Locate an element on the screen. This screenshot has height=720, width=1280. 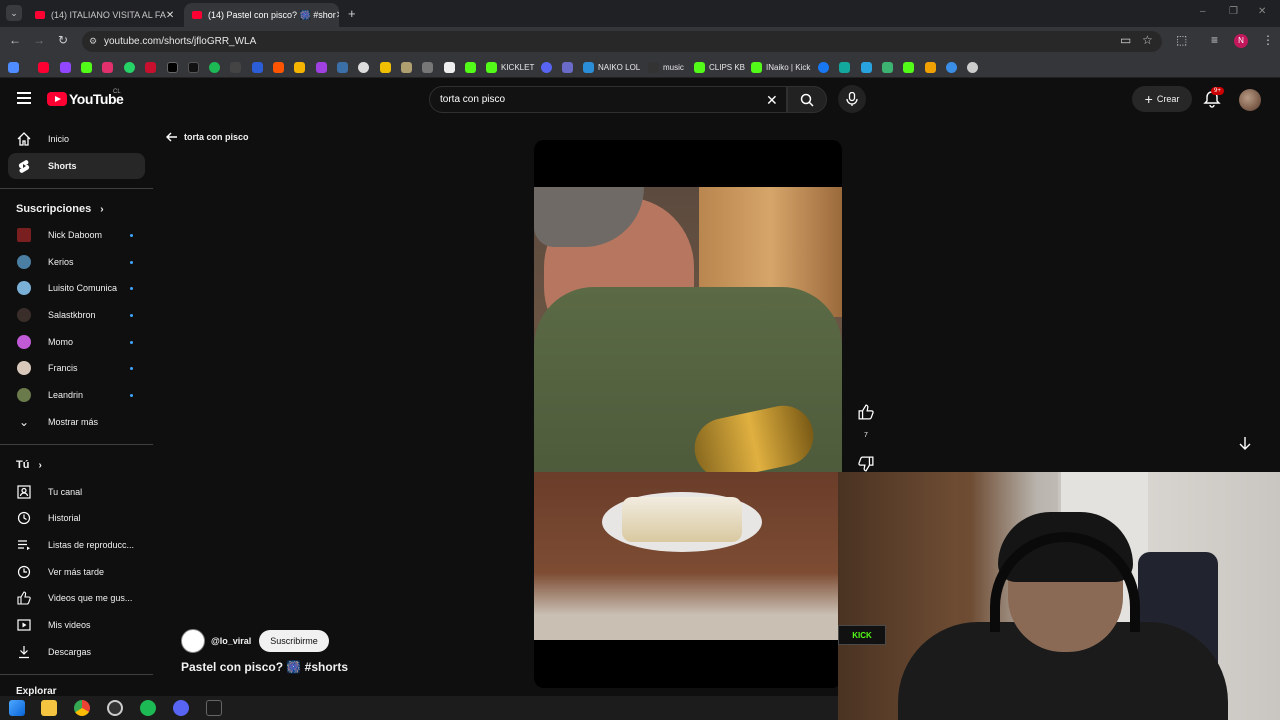
bookmark-tiktok is located at coordinates (195, 67).